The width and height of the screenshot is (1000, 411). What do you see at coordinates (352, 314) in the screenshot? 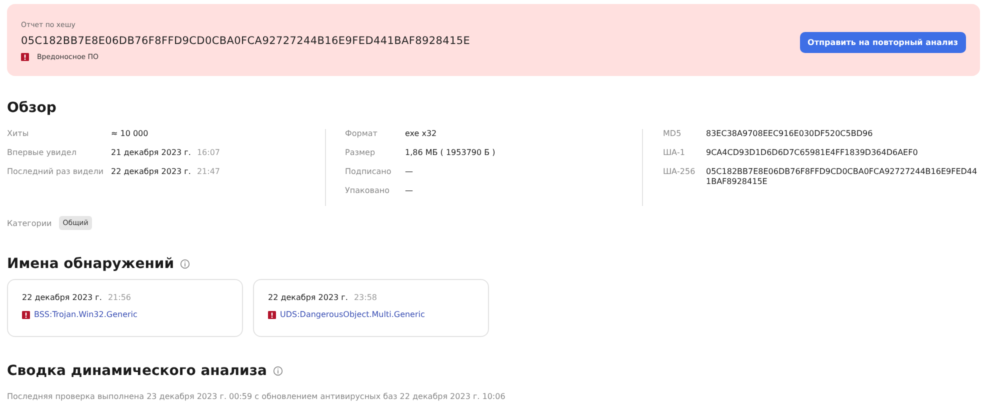
I see `detection-link: UDS:DangerousObject.Multi.Generic` at bounding box center [352, 314].